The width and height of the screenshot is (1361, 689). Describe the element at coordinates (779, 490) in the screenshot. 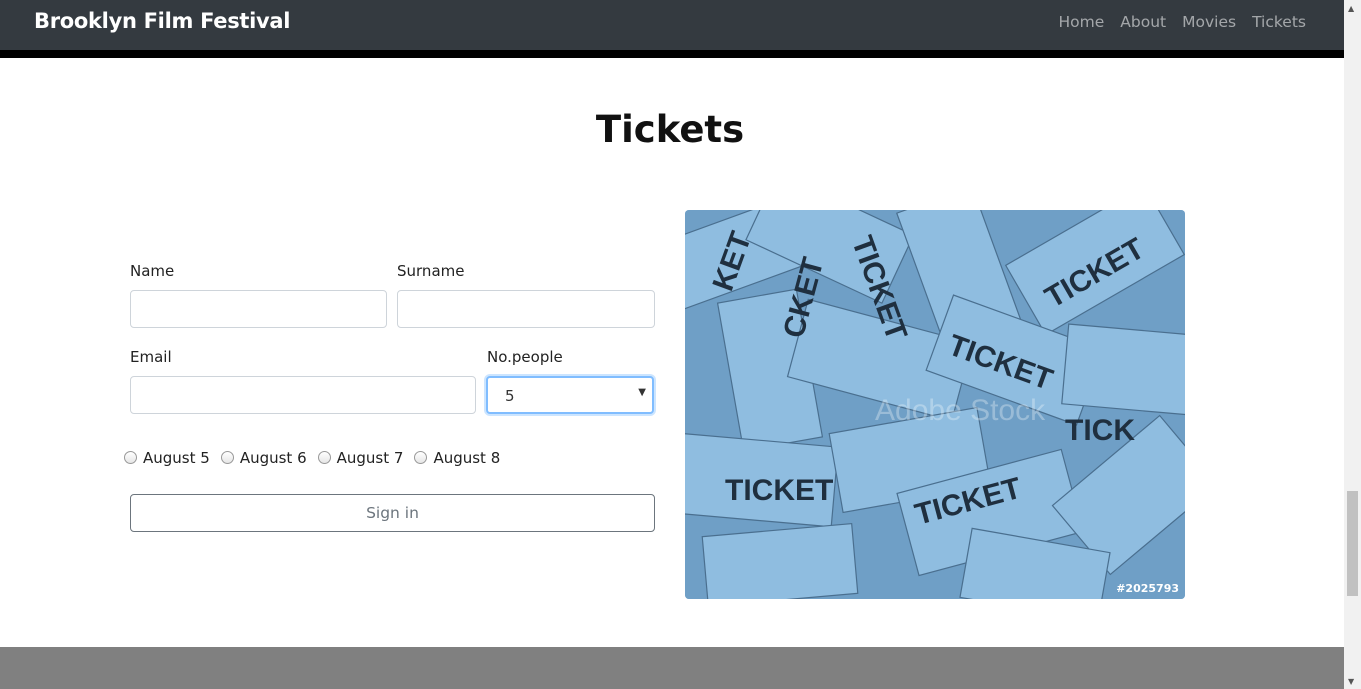

I see `svg-text: TICKET` at that location.